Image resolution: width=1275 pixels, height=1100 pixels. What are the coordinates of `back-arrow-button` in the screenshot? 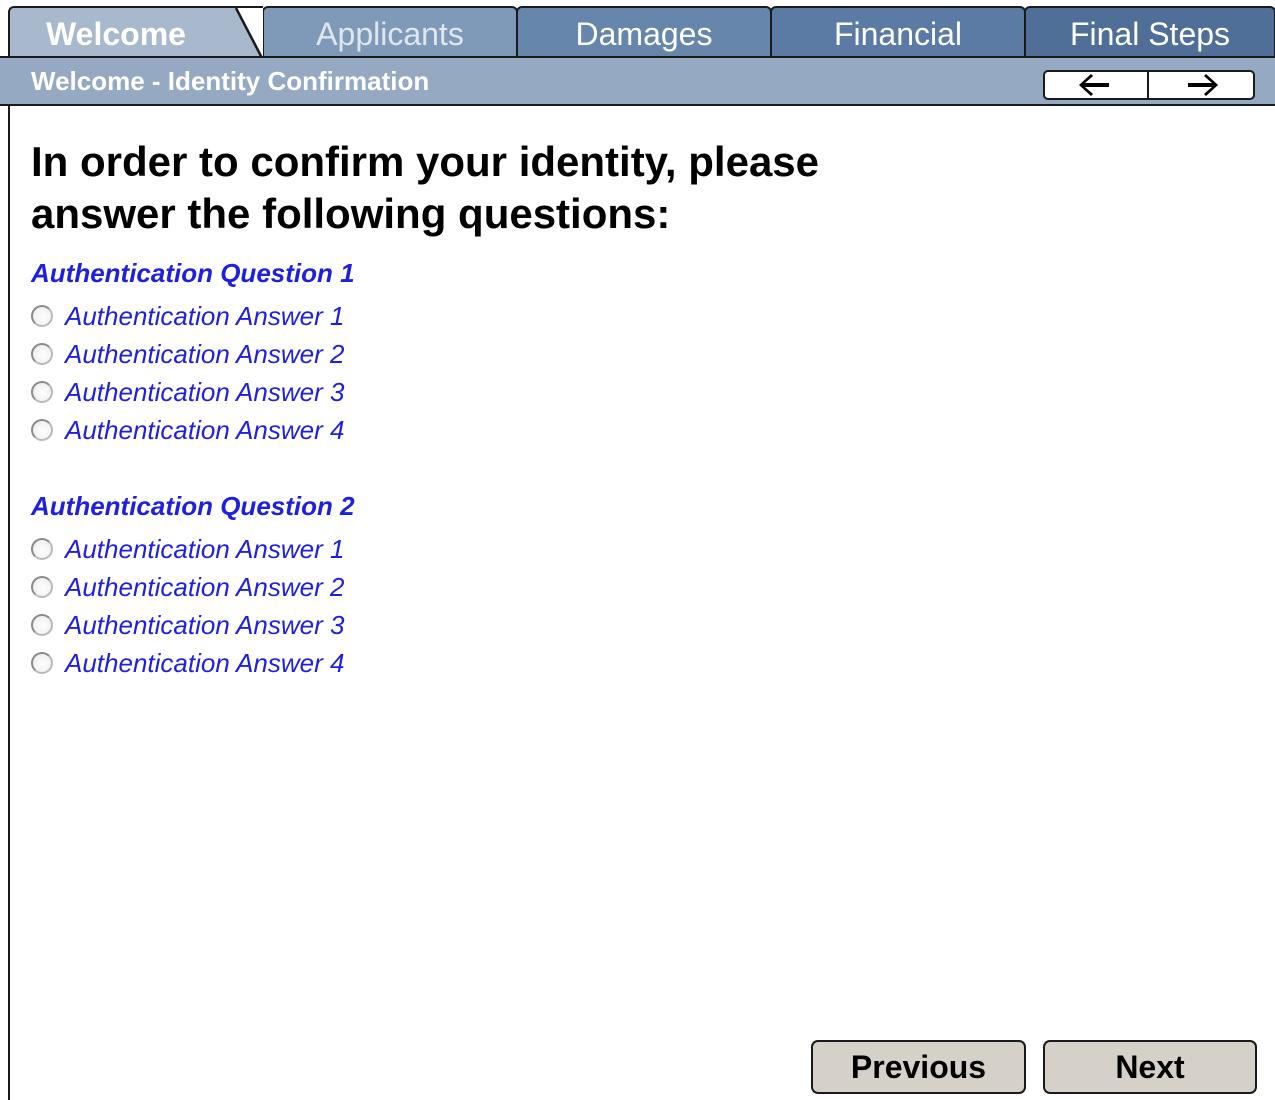 It's located at (1096, 85).